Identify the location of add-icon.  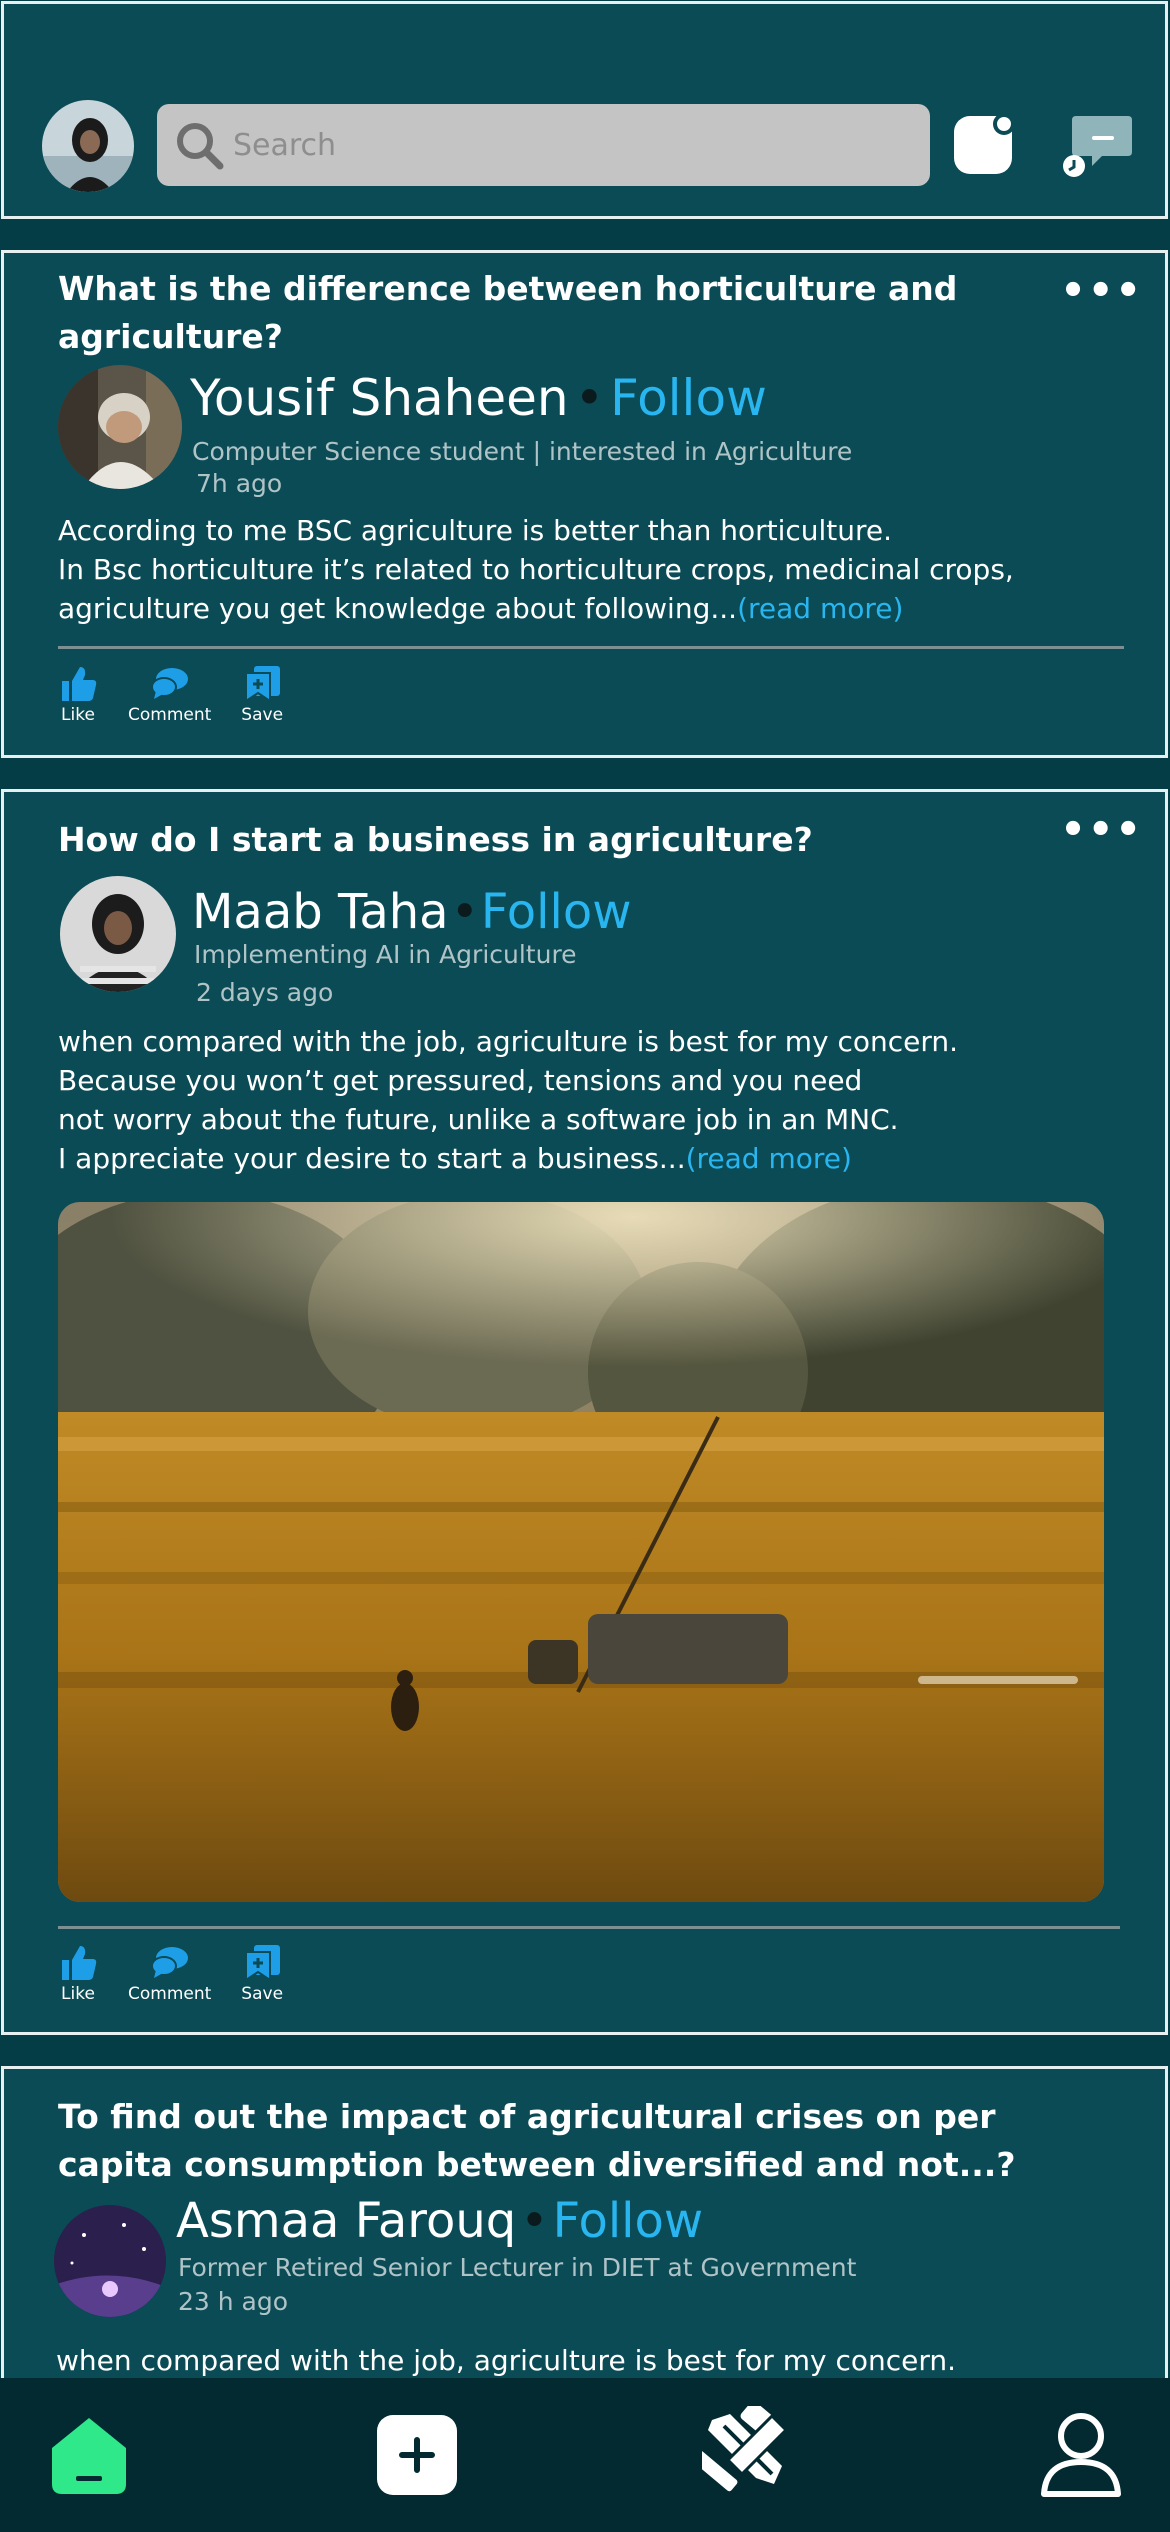
(417, 2455).